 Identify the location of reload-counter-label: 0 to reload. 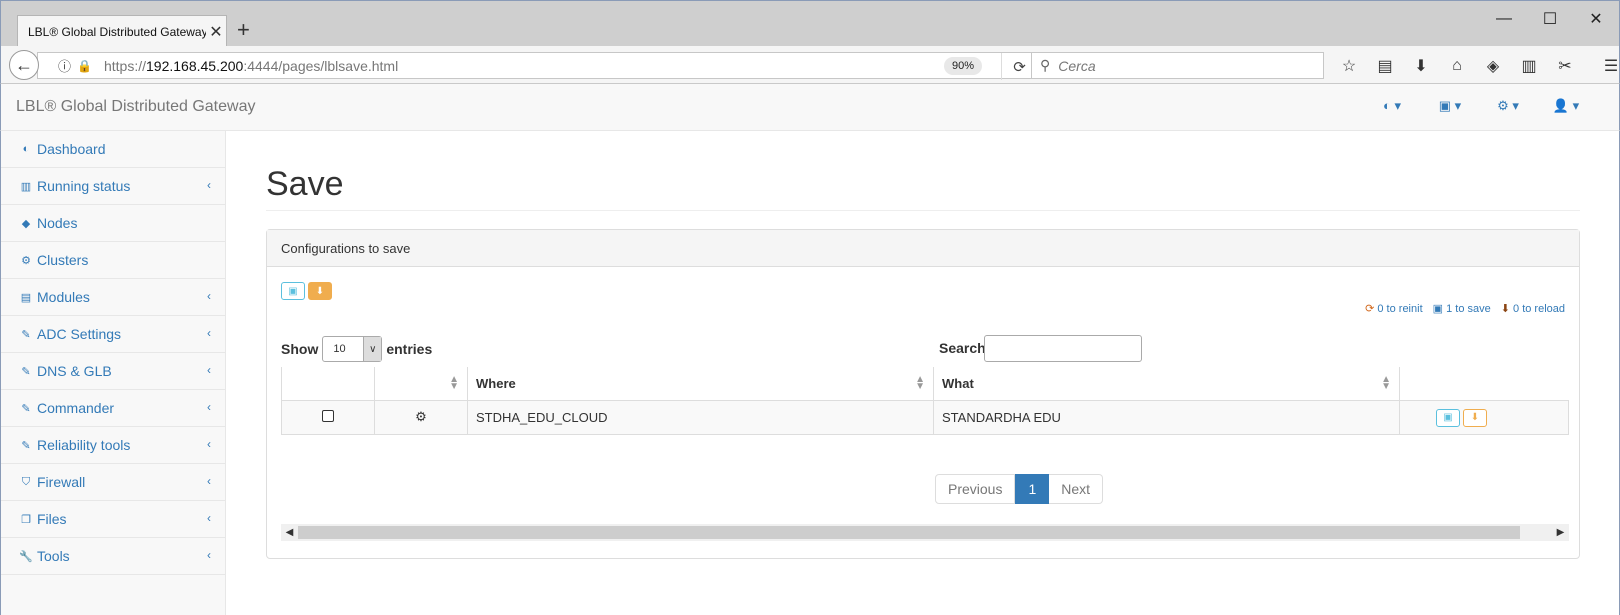
(1539, 309).